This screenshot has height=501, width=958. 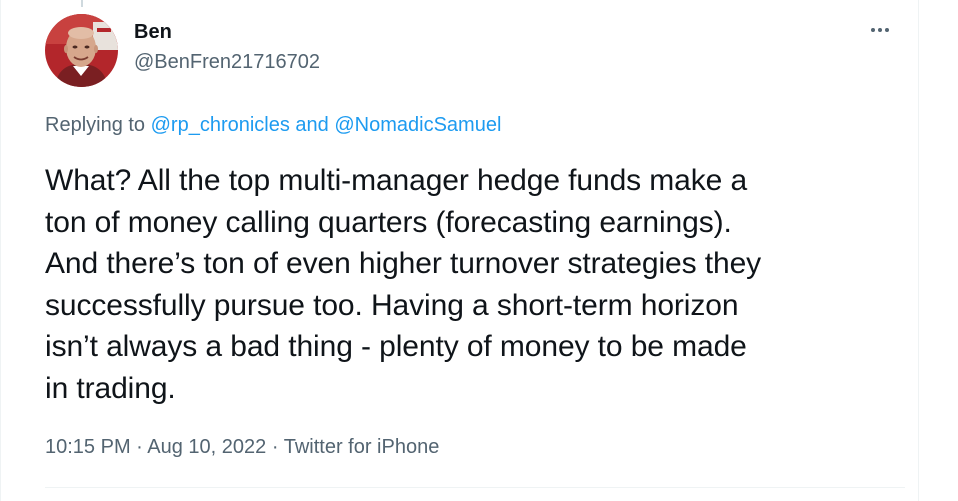 What do you see at coordinates (82, 3) in the screenshot?
I see `thread-connector-line` at bounding box center [82, 3].